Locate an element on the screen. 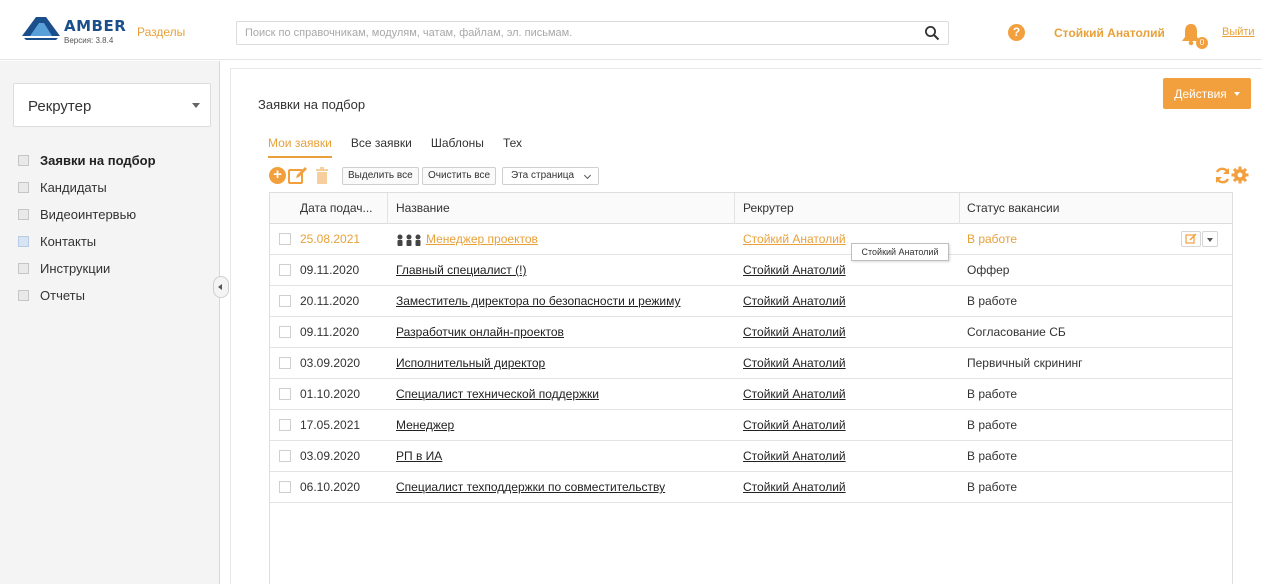 This screenshot has height=584, width=1262. trash-icon is located at coordinates (322, 175).